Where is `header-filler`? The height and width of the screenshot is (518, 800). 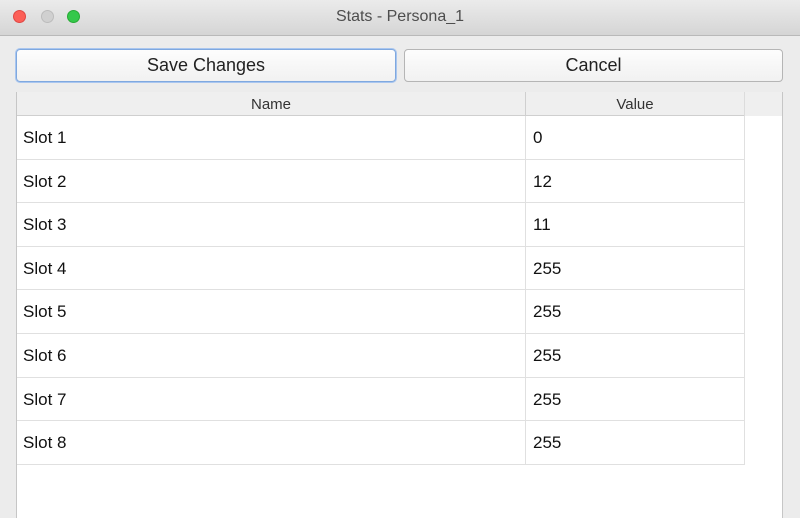 header-filler is located at coordinates (763, 104).